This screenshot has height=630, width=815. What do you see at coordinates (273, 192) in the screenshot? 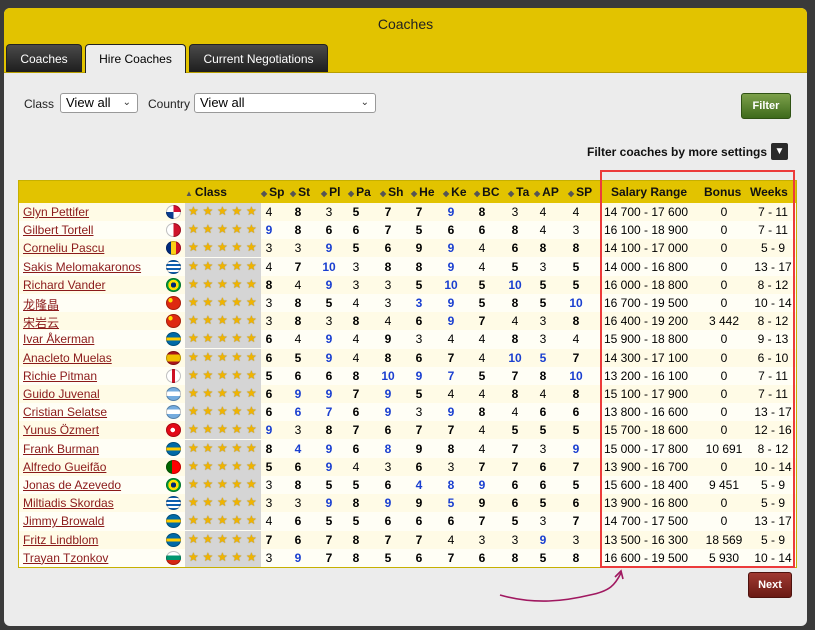
I see `col-sp: ◆ Sp` at bounding box center [273, 192].